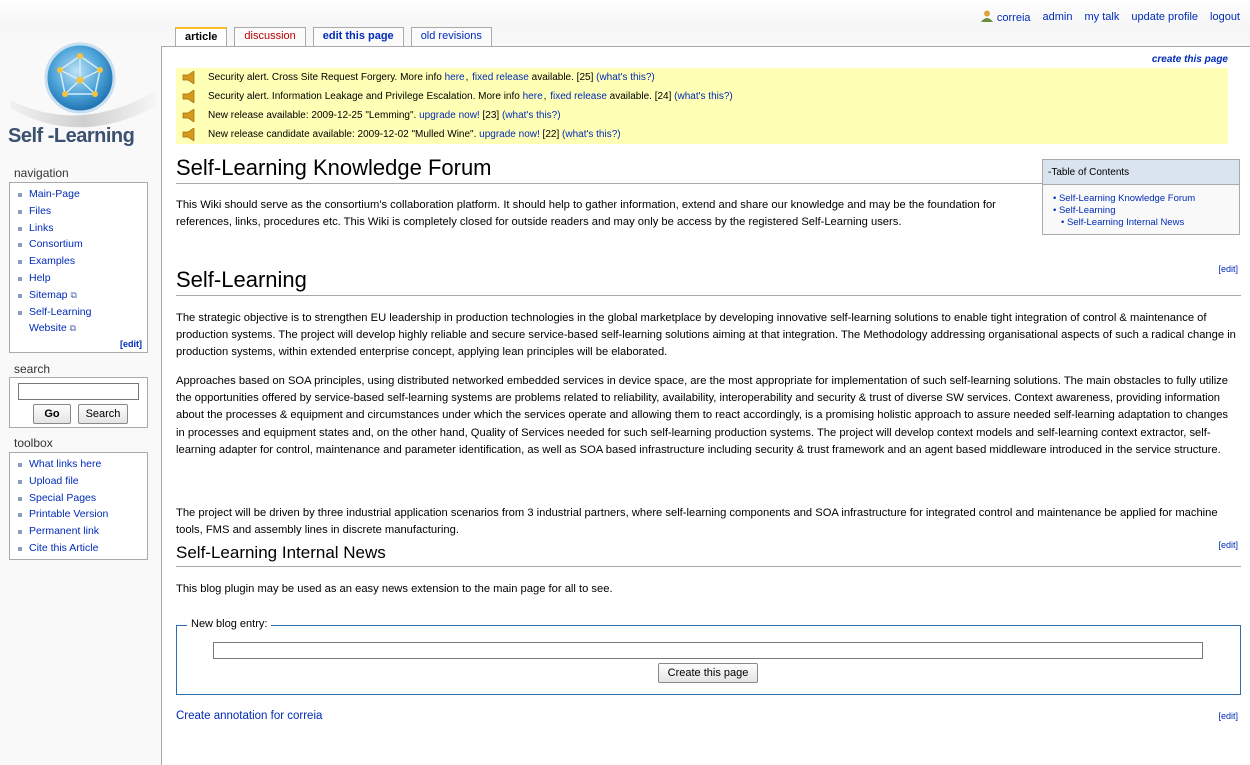  I want to click on user-link: correia, so click(1005, 17).